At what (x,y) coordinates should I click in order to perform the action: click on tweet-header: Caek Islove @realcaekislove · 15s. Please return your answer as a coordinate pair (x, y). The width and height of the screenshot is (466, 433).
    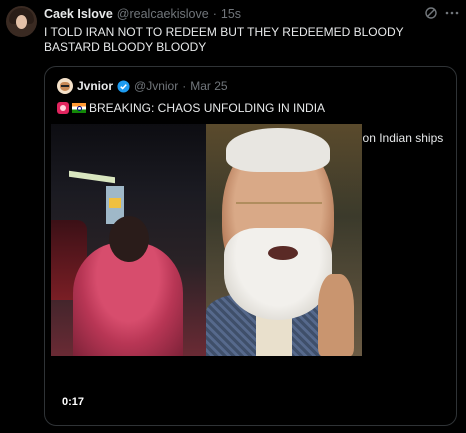
    Looking at the image, I should click on (142, 14).